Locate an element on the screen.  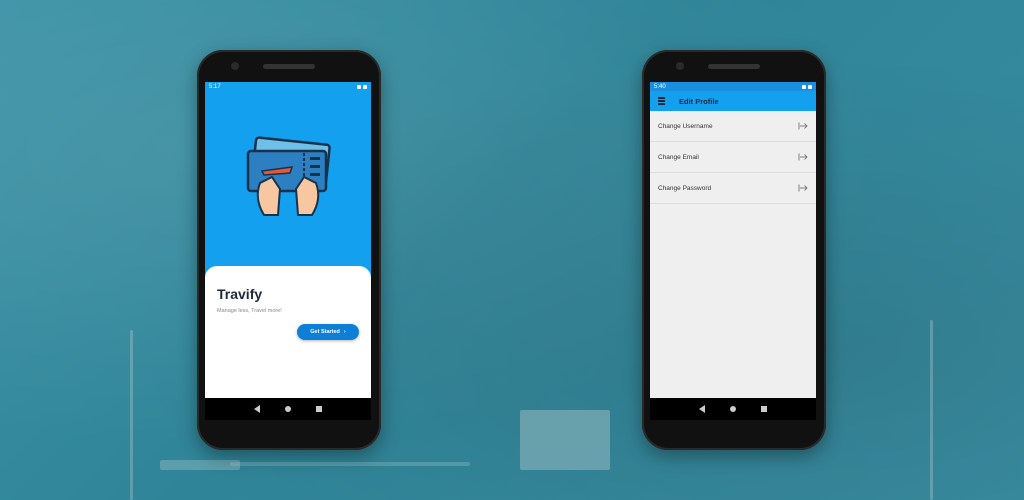
get-started-button: Get Started › is located at coordinates (328, 332).